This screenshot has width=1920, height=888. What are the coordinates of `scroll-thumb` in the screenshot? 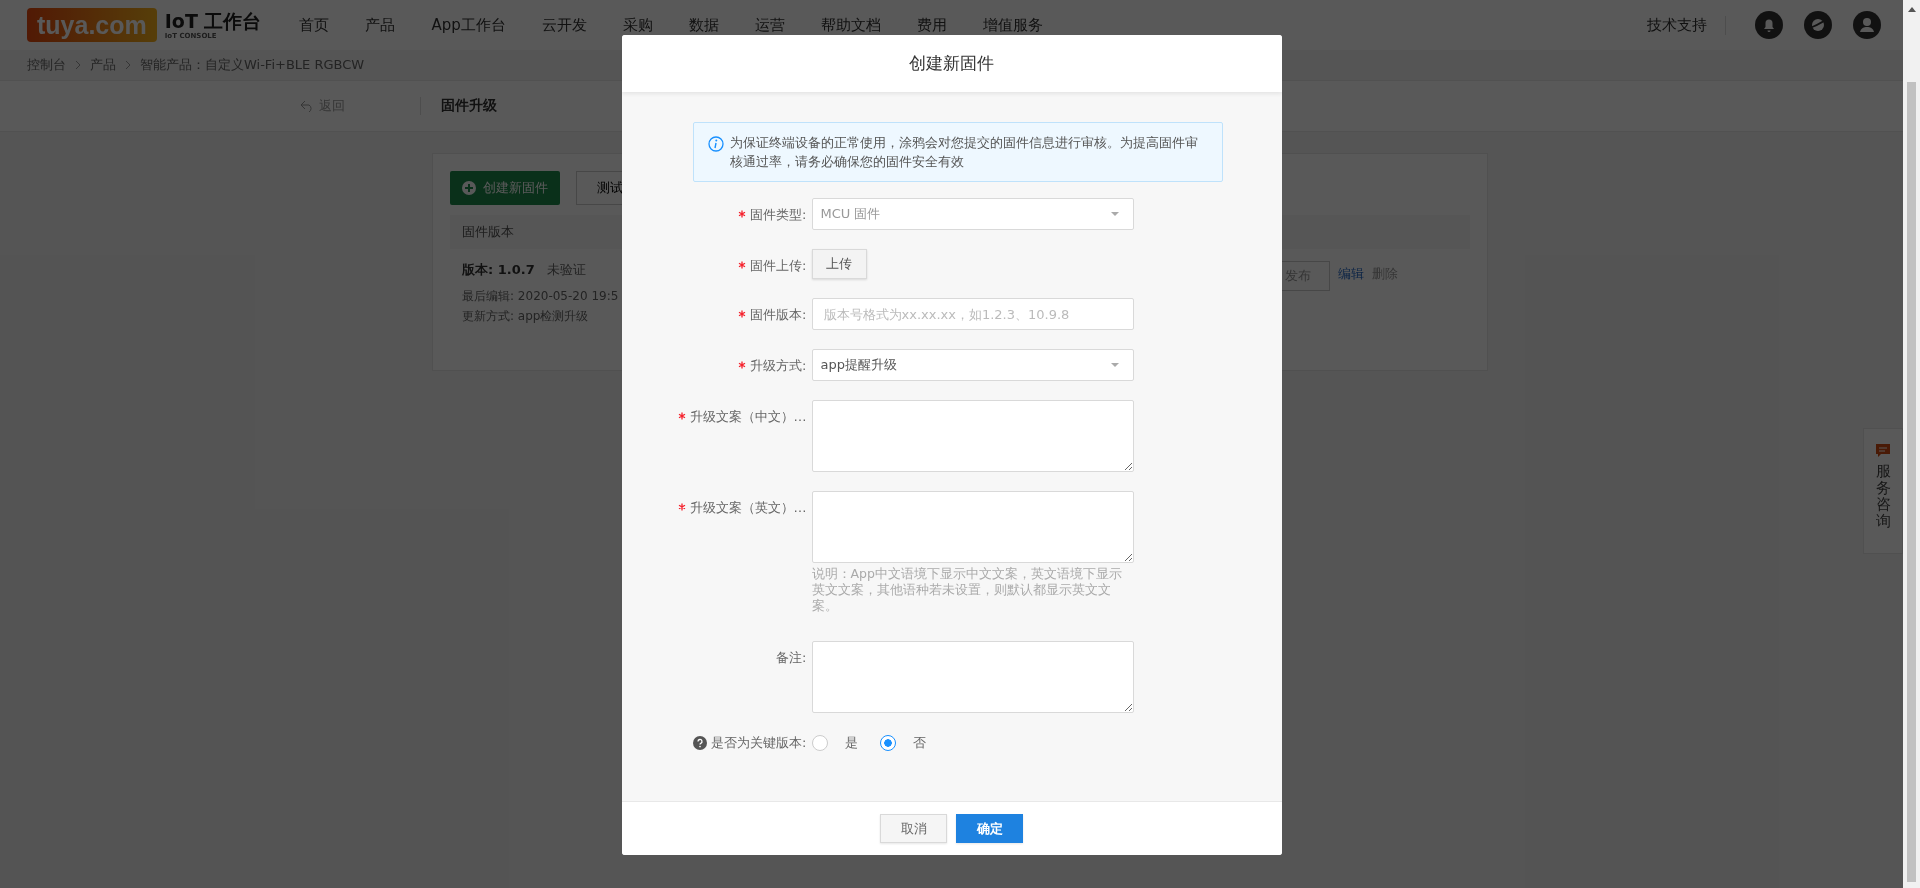 It's located at (1911, 482).